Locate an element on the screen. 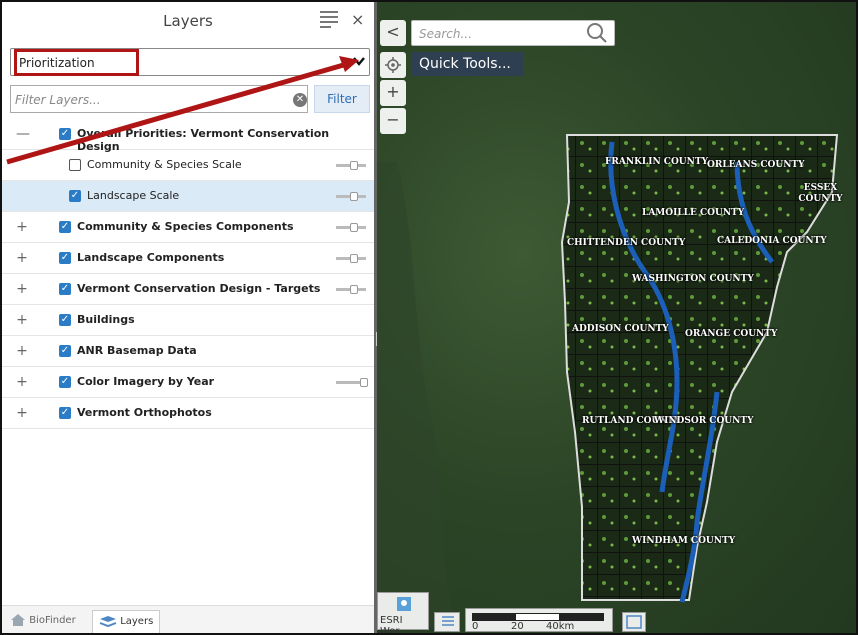 The image size is (858, 635). legend-button is located at coordinates (634, 622).